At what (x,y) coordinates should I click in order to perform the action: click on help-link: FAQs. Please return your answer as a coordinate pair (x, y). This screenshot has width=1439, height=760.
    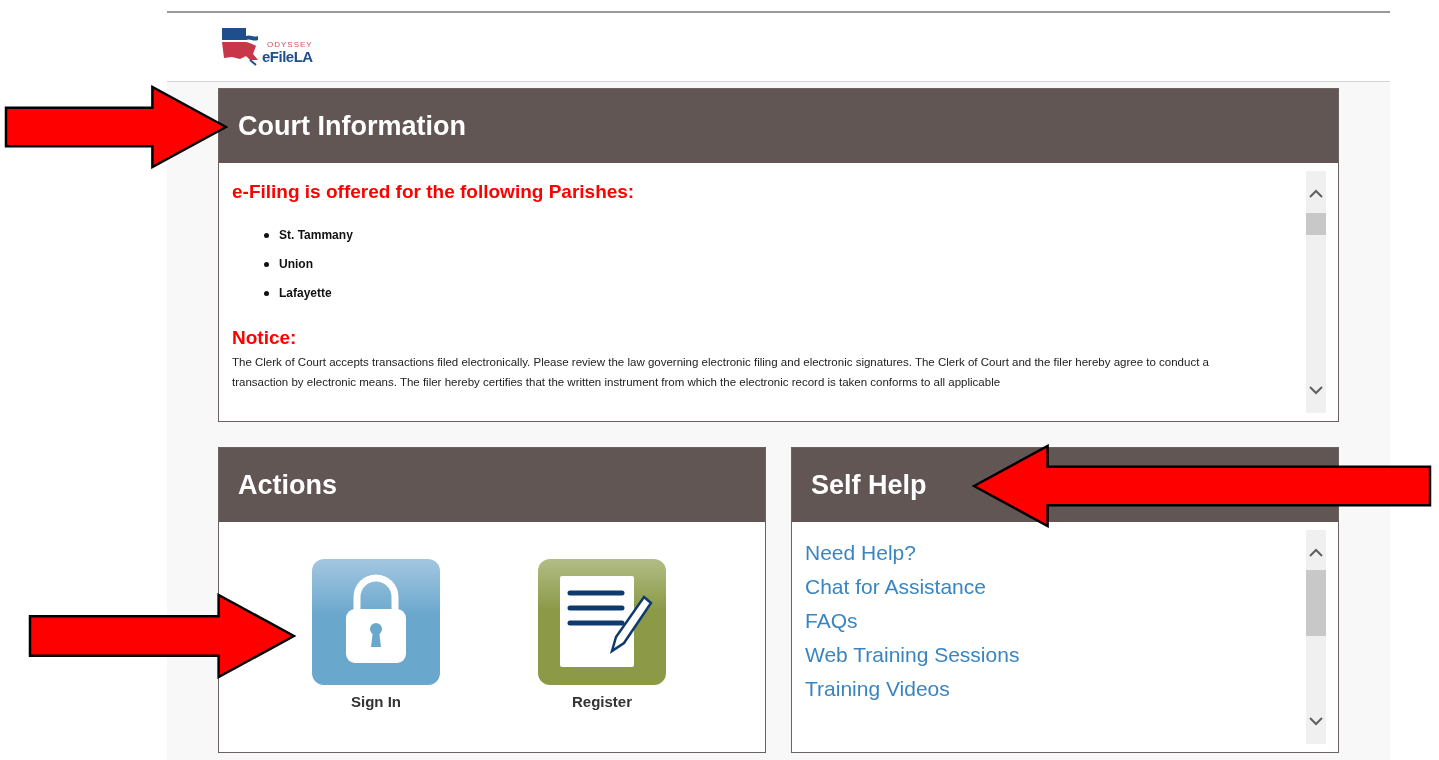
    Looking at the image, I should click on (831, 620).